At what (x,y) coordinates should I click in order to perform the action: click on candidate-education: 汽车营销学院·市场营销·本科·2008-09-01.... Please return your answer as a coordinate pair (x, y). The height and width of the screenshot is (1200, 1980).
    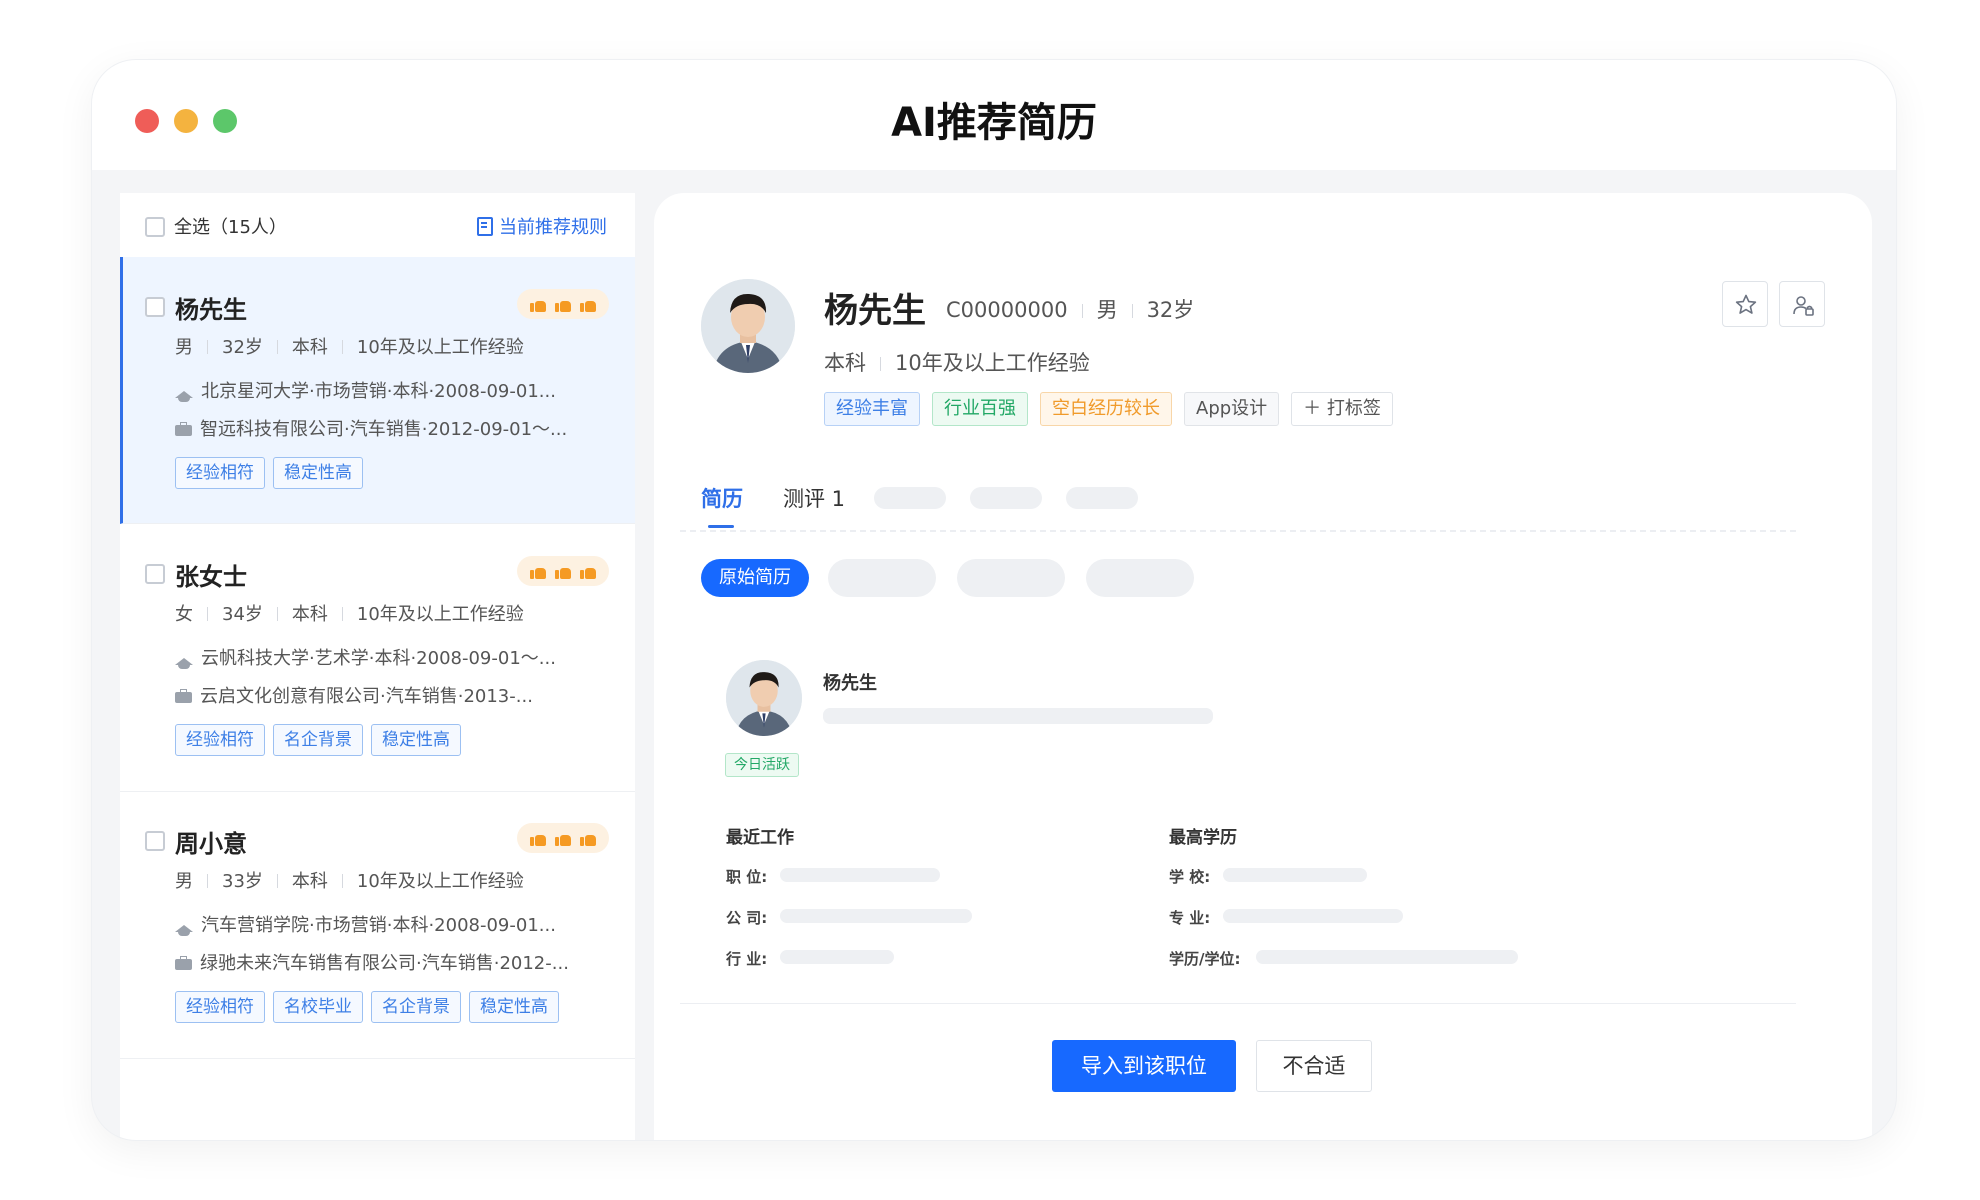
    Looking at the image, I should click on (390, 924).